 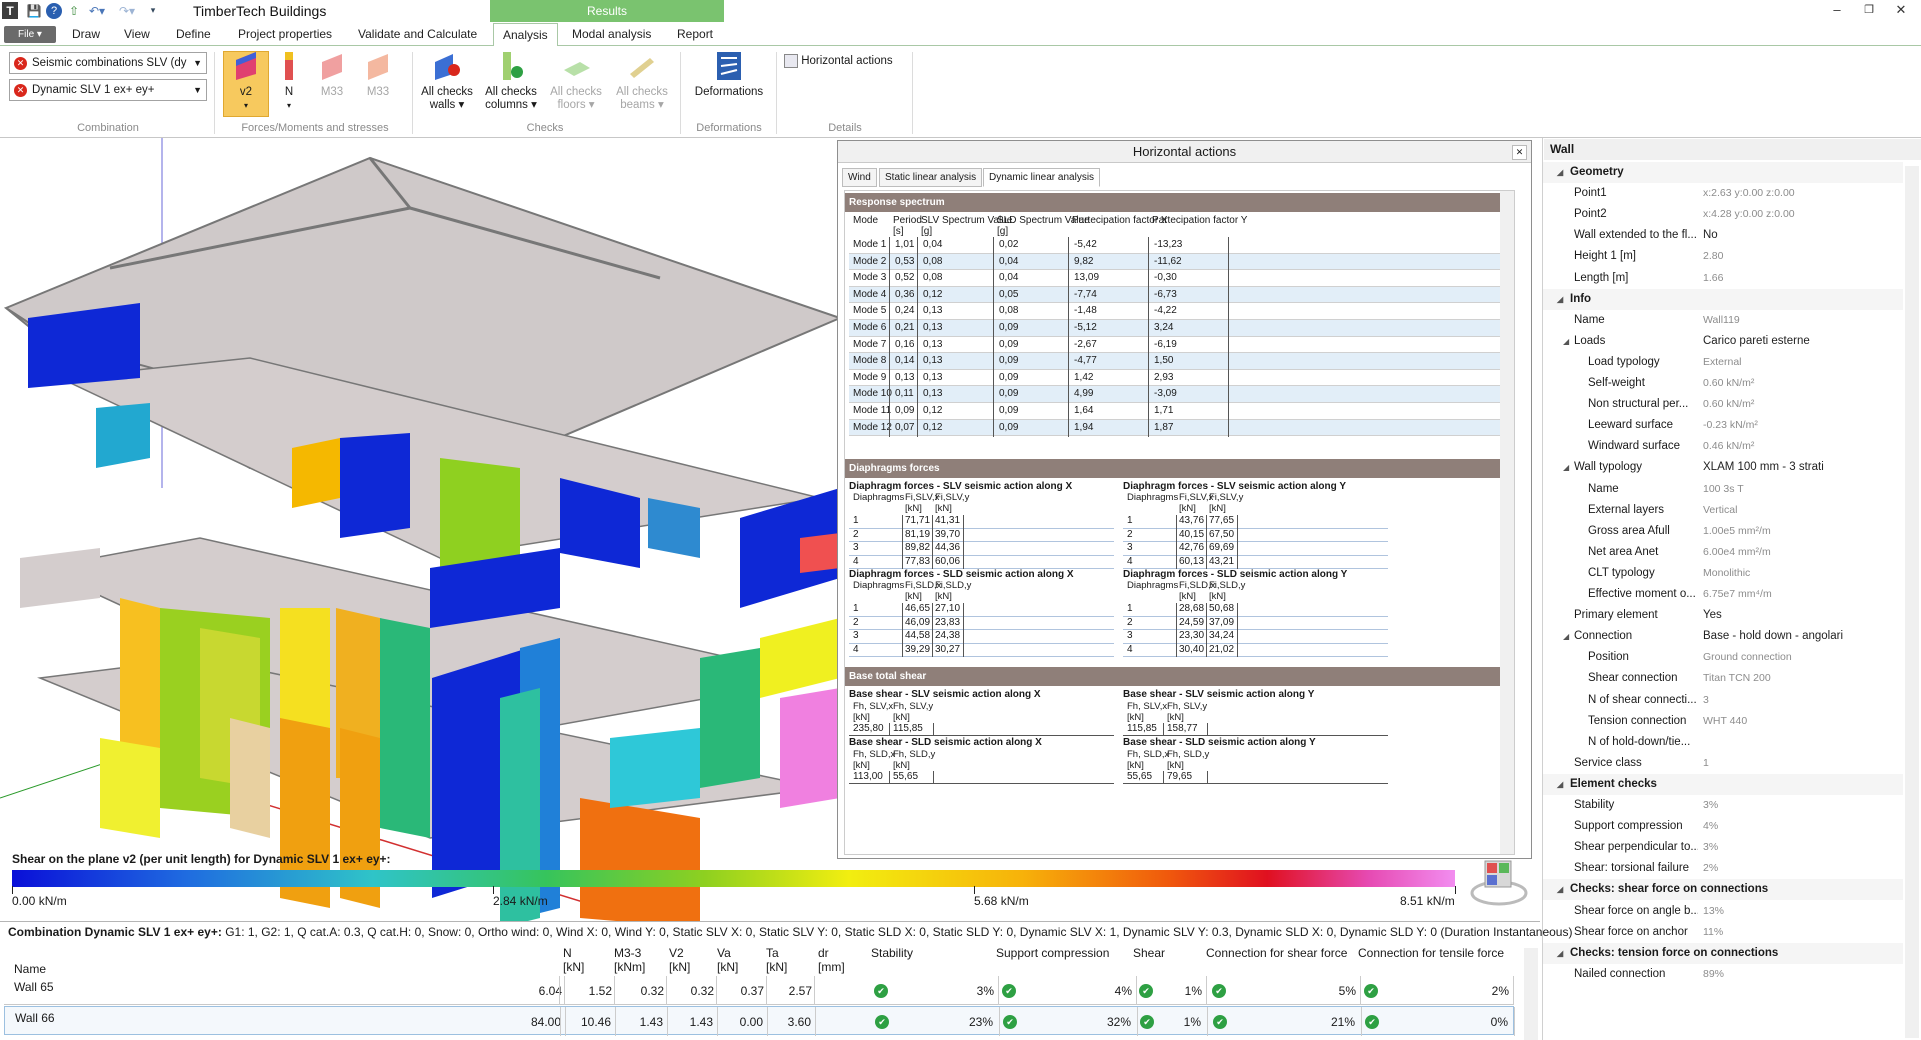 I want to click on column-header: Support compression, so click(x=1052, y=953).